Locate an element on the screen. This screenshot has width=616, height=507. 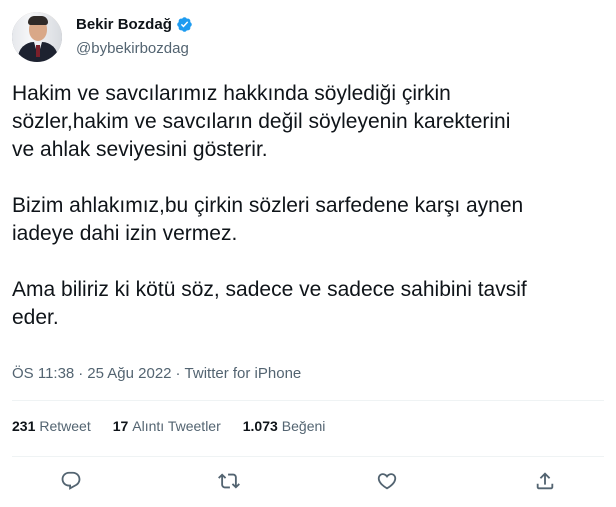
reply-button is located at coordinates (71, 481).